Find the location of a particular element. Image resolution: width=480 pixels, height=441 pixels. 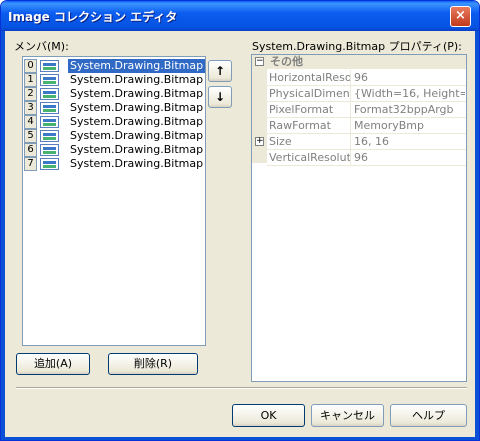

member-item: 3 System.Drawing.Bitmap is located at coordinates (114, 108).